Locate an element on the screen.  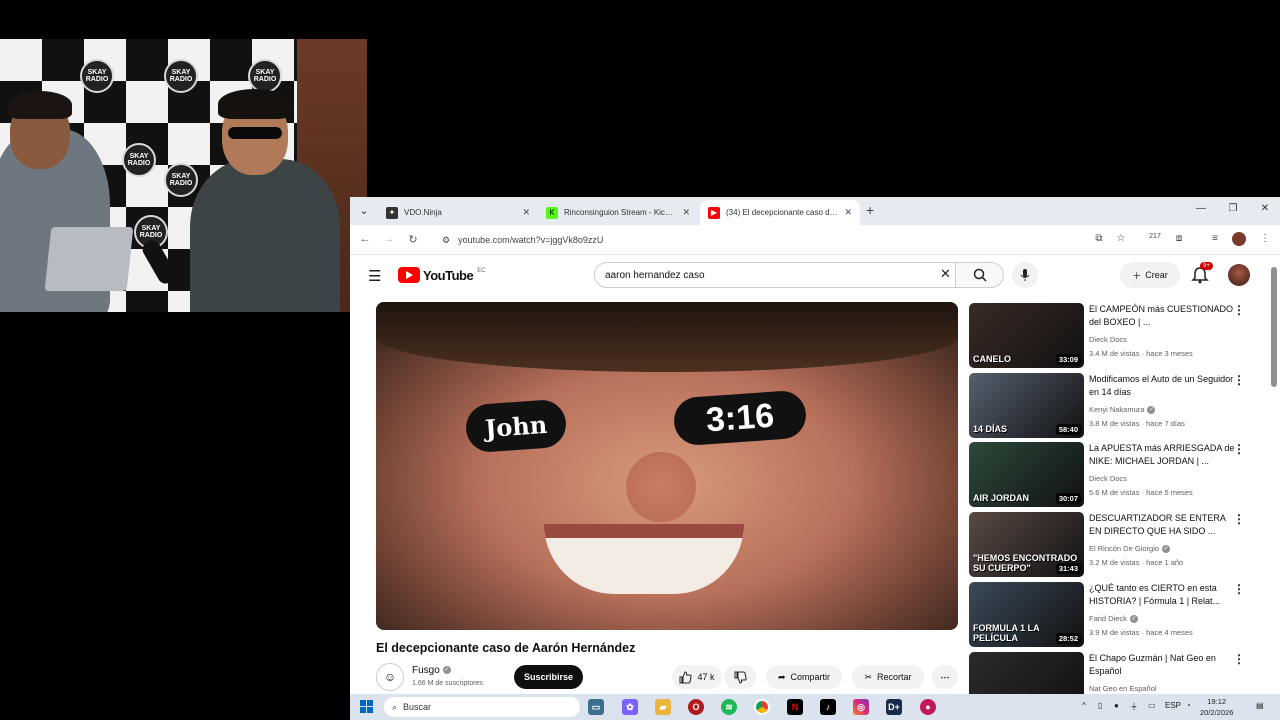
chrome-icon is located at coordinates (762, 707).